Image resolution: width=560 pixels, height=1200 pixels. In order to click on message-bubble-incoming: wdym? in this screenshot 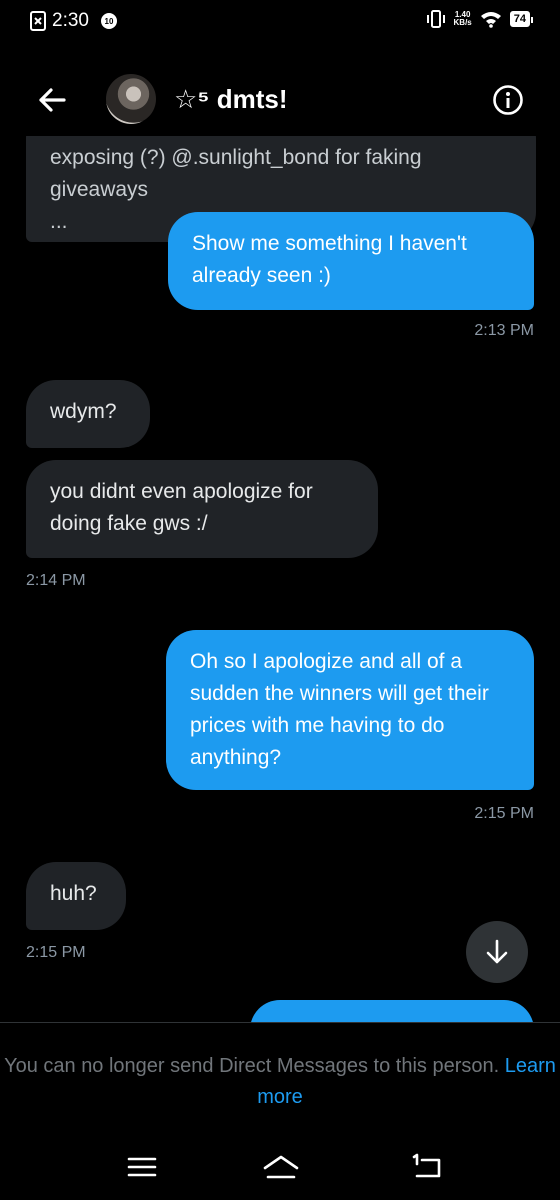, I will do `click(88, 414)`.